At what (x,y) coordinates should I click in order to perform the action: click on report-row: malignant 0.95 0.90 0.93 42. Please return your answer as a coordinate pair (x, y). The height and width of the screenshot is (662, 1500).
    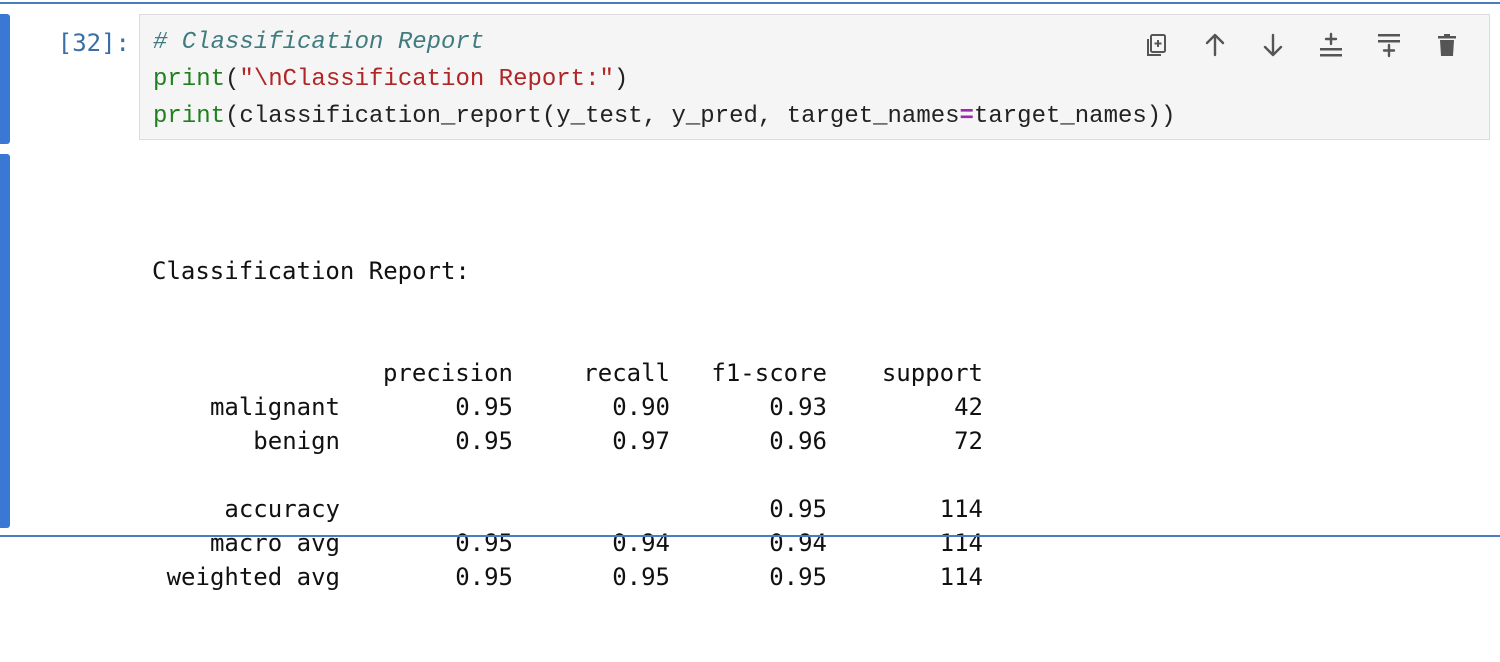
    Looking at the image, I should click on (567, 407).